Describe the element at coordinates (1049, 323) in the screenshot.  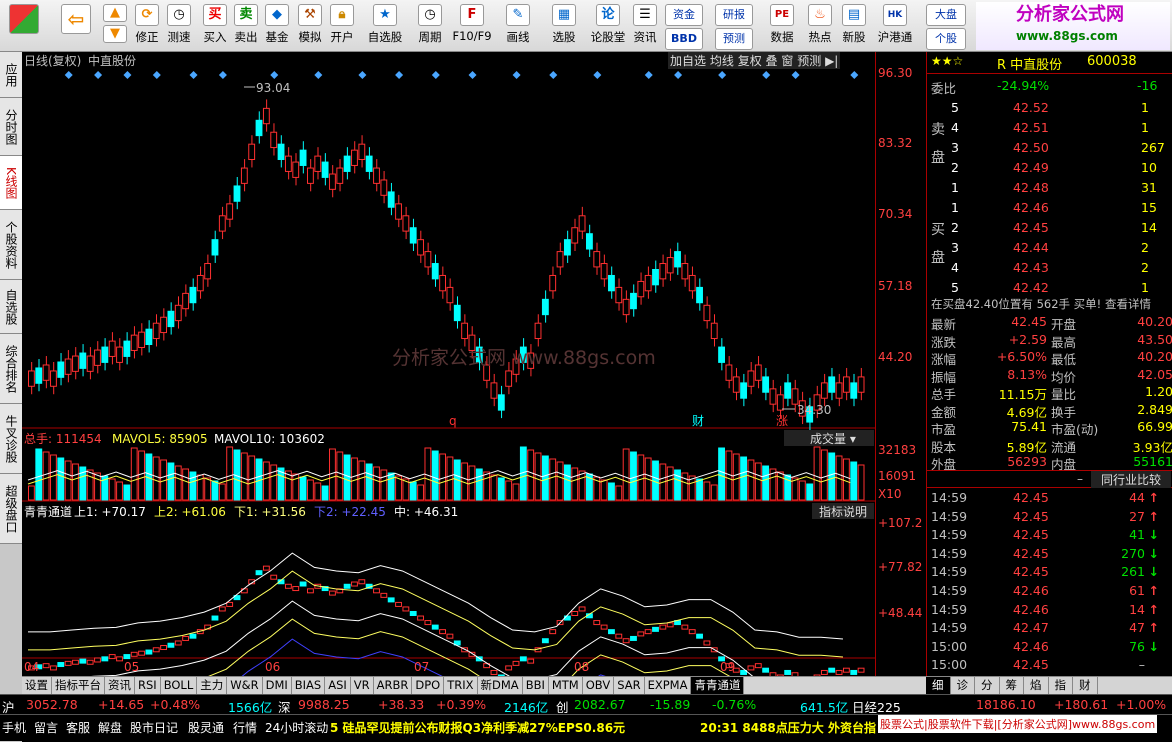
I see `stat-row: 最新 42.45 开盘 40.20` at that location.